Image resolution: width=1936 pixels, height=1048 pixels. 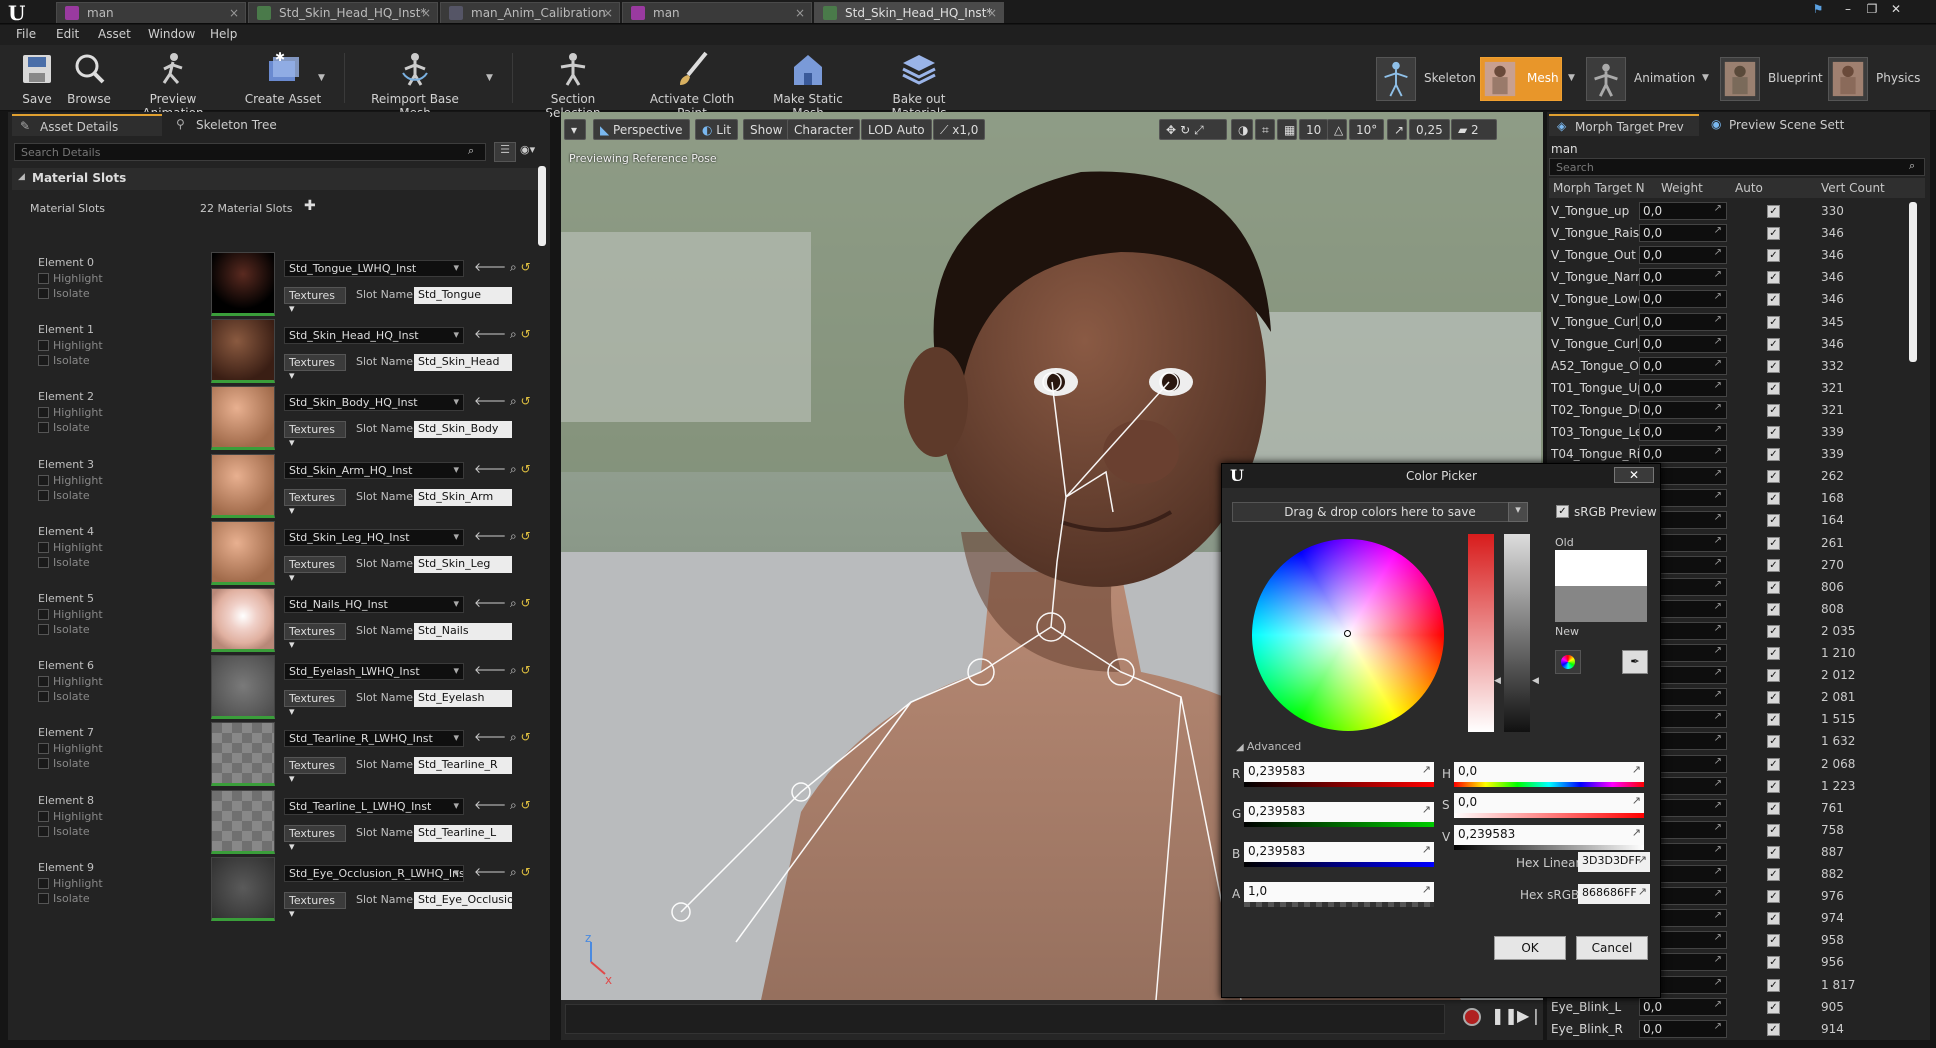 I want to click on material-combo: Std_Tongue_LWHQ_Inst, so click(x=374, y=268).